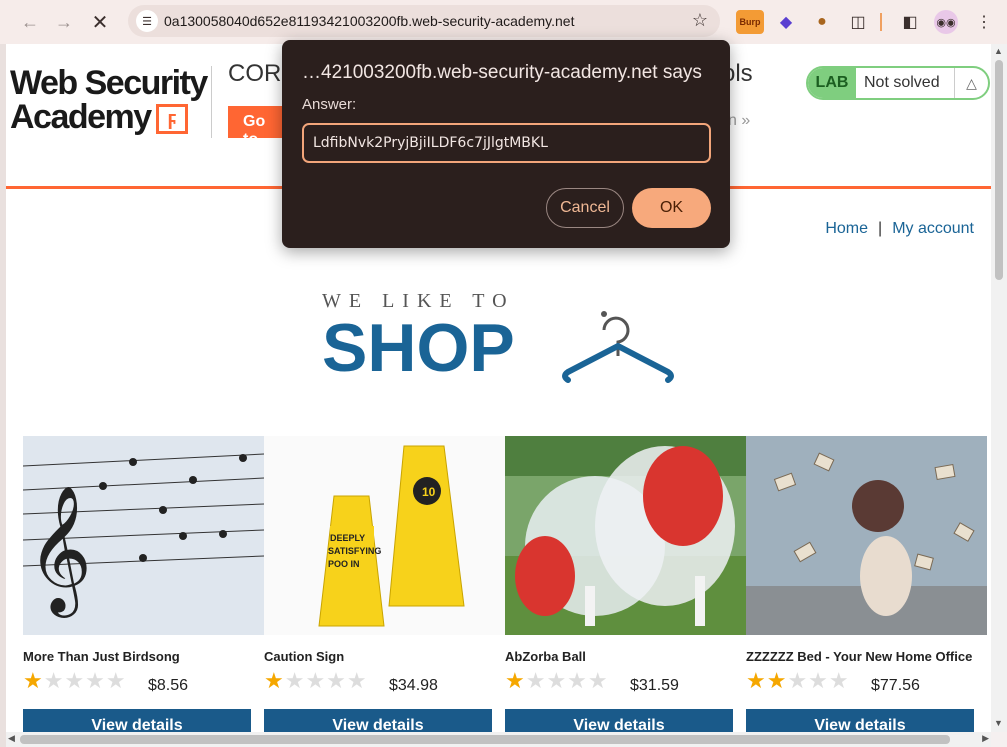  What do you see at coordinates (832, 83) in the screenshot?
I see `lab-tag: LAB` at bounding box center [832, 83].